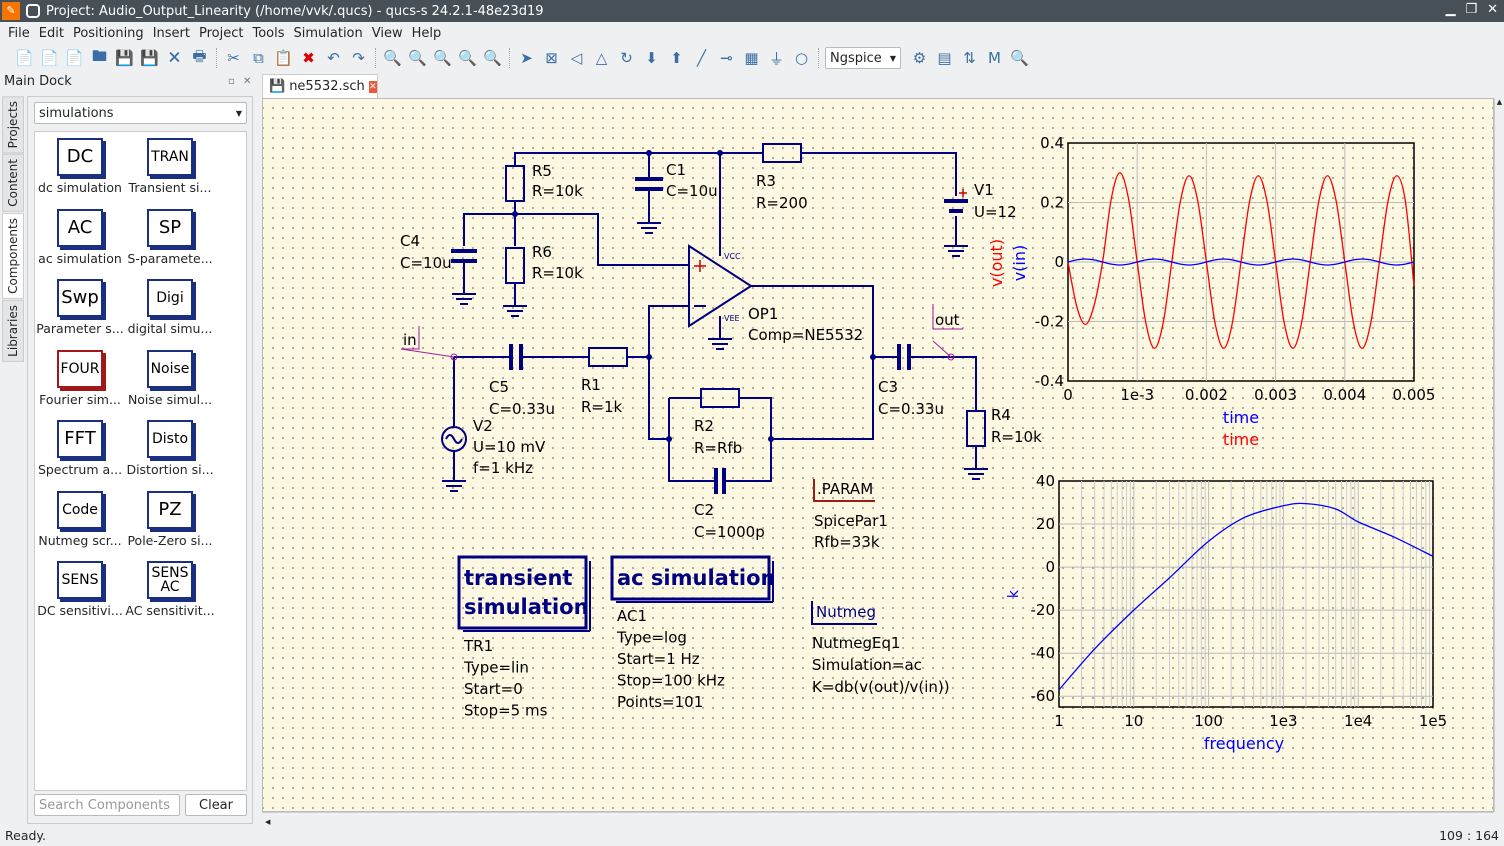  Describe the element at coordinates (920, 58) in the screenshot. I see `simulate-icon: ⚙` at that location.